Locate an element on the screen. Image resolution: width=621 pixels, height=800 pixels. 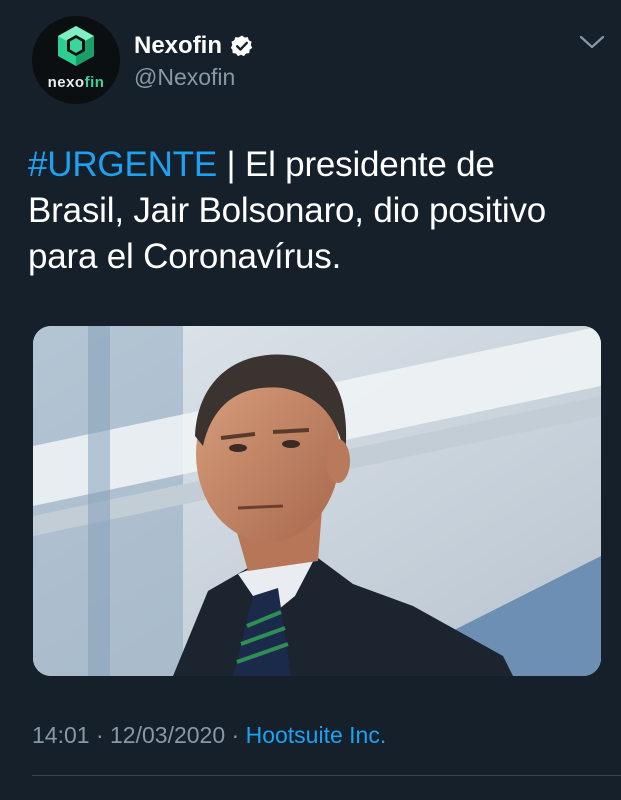
verified-badge-icon is located at coordinates (241, 46).